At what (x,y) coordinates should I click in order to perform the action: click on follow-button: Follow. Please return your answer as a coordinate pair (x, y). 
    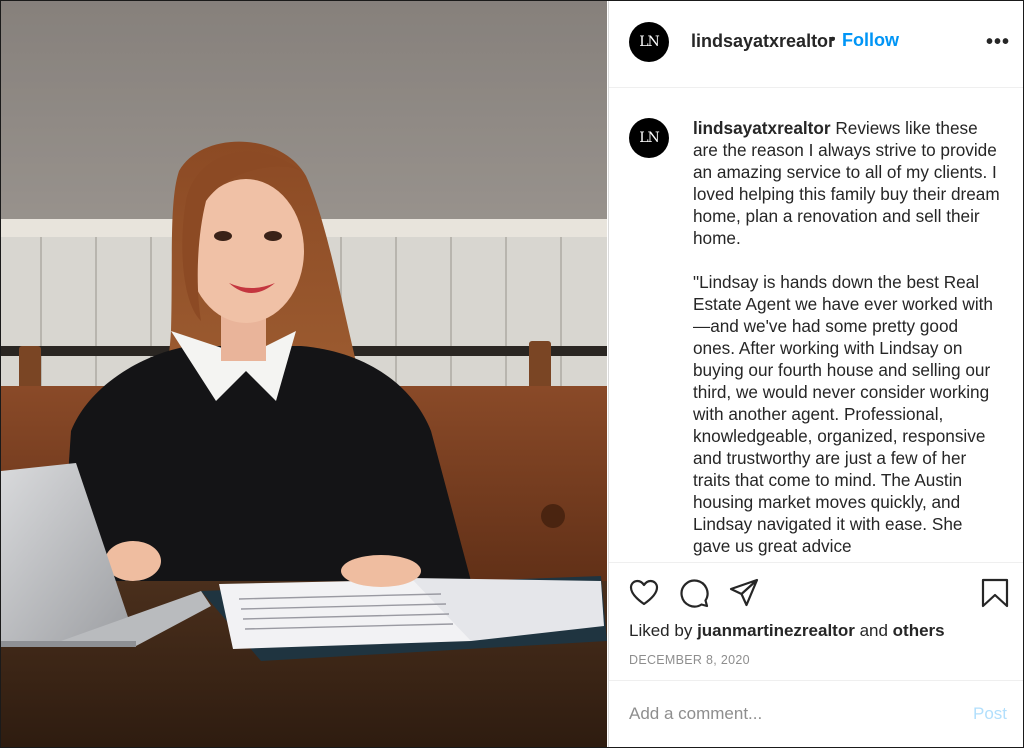
    Looking at the image, I should click on (870, 40).